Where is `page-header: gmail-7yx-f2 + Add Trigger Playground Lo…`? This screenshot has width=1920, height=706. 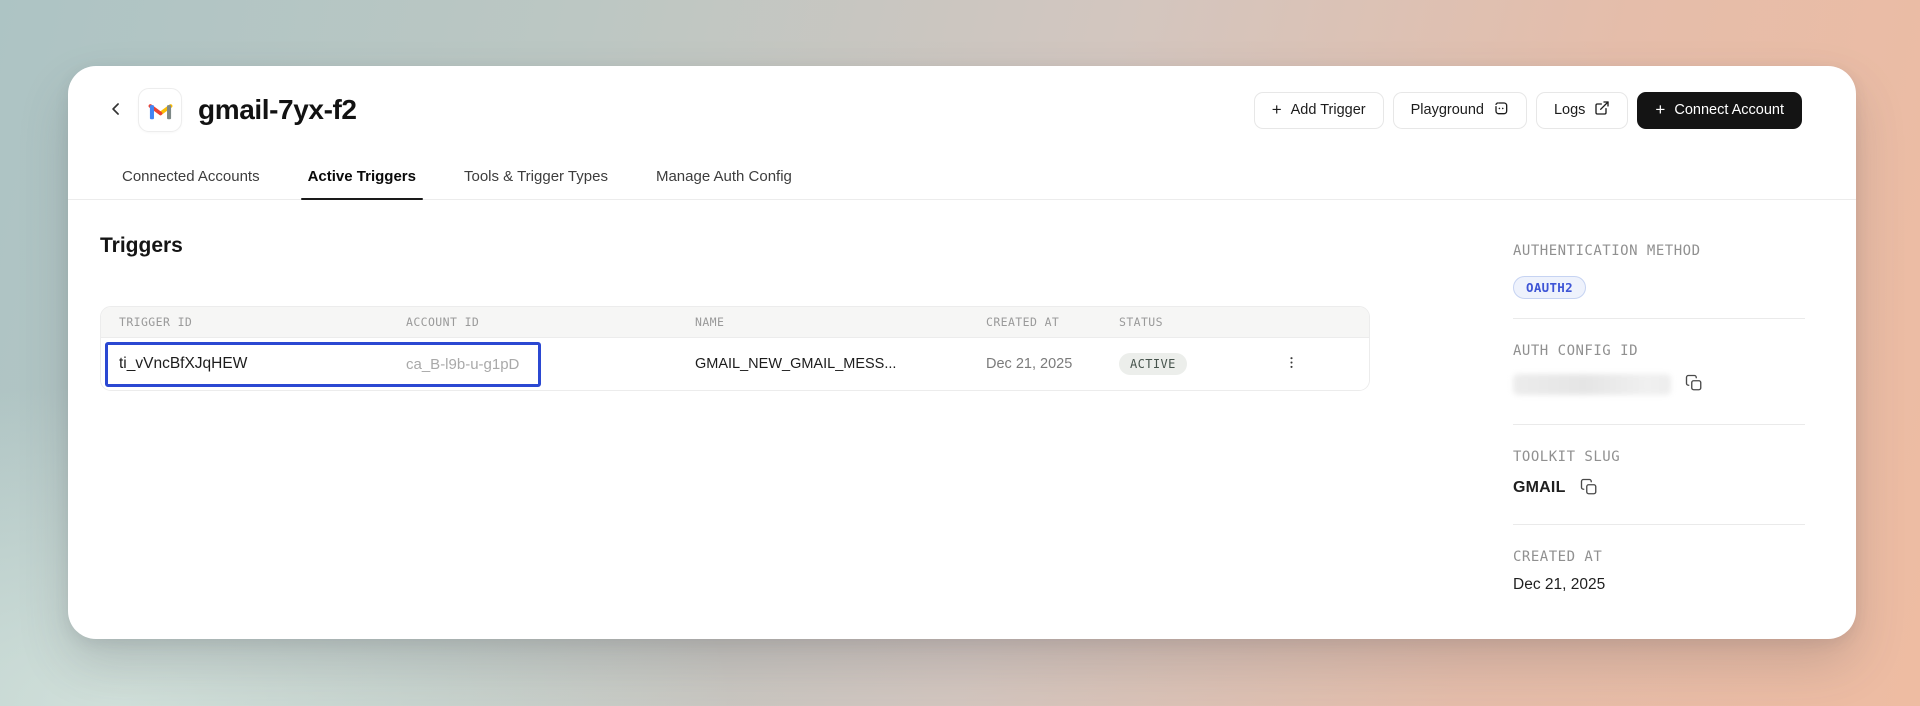 page-header: gmail-7yx-f2 + Add Trigger Playground Lo… is located at coordinates (962, 102).